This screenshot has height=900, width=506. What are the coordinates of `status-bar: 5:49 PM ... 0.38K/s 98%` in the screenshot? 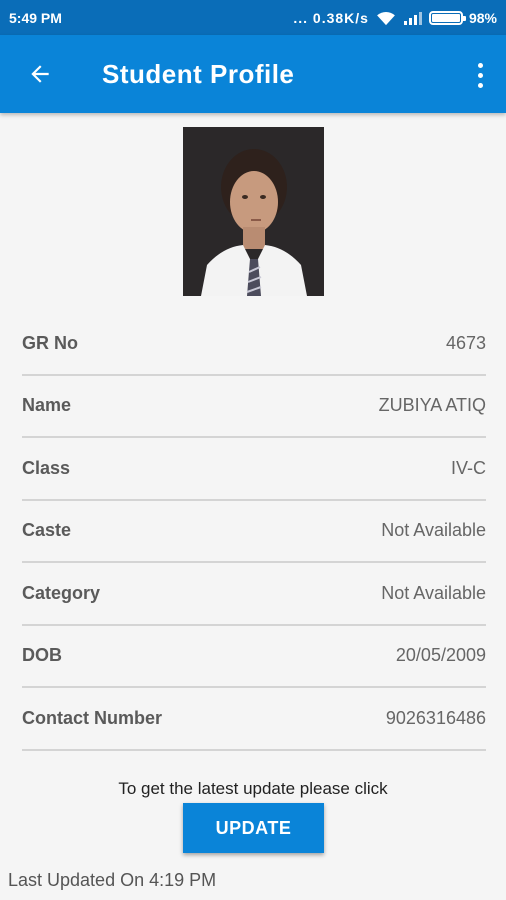 It's located at (253, 17).